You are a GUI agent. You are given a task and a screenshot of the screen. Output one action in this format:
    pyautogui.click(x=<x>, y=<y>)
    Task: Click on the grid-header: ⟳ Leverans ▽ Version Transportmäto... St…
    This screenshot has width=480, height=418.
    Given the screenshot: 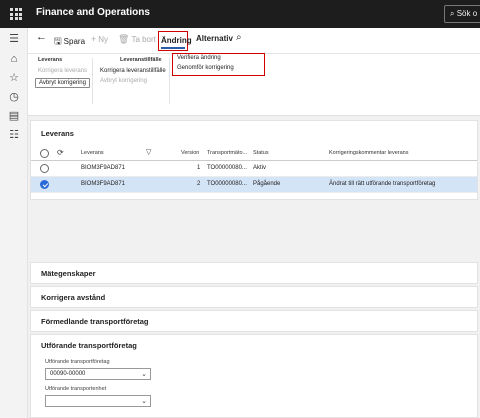 What is the action you would take?
    pyautogui.click(x=254, y=154)
    